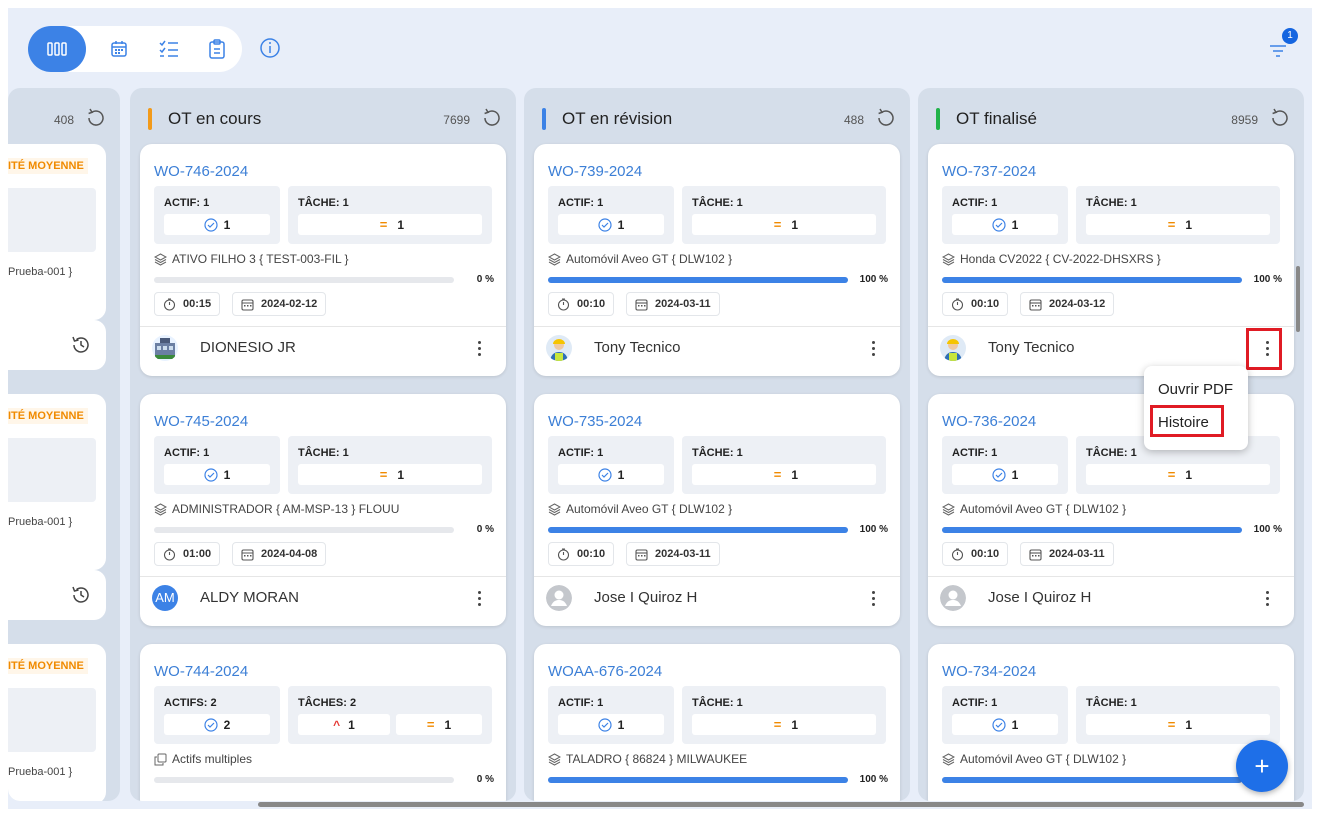 This screenshot has width=1320, height=817. What do you see at coordinates (989, 421) in the screenshot?
I see `work-order-number: WO-736-2024` at bounding box center [989, 421].